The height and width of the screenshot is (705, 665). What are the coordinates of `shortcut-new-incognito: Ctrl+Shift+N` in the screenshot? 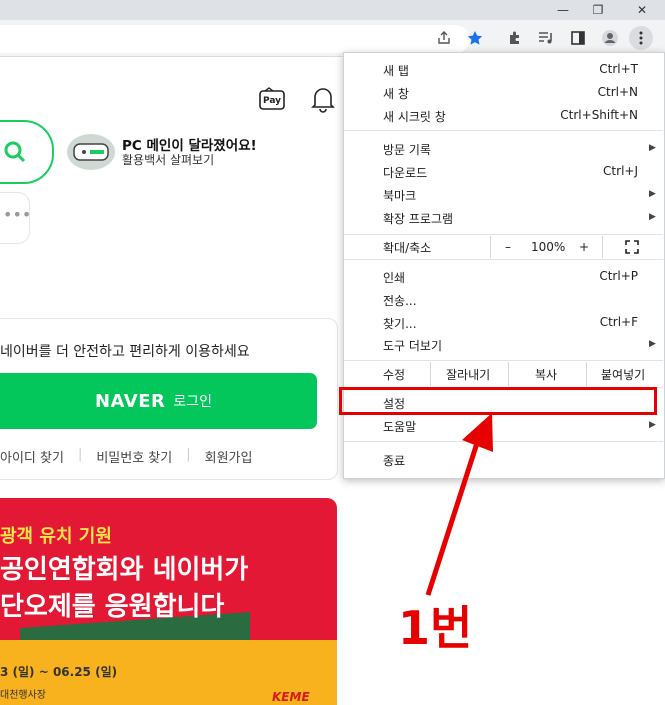 It's located at (599, 115).